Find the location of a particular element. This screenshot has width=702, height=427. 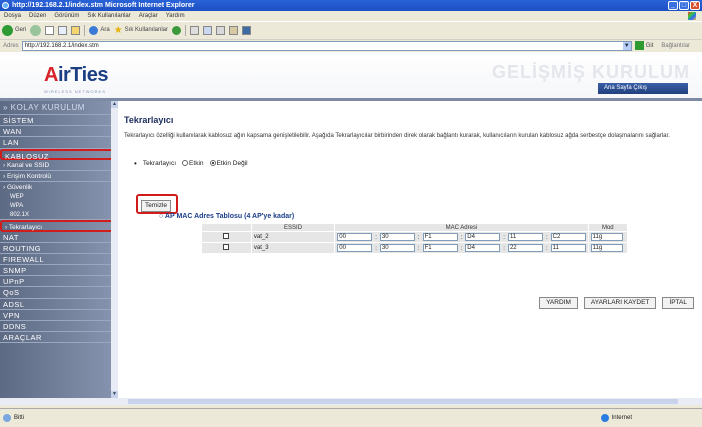

back-button: Geri is located at coordinates (14, 30).